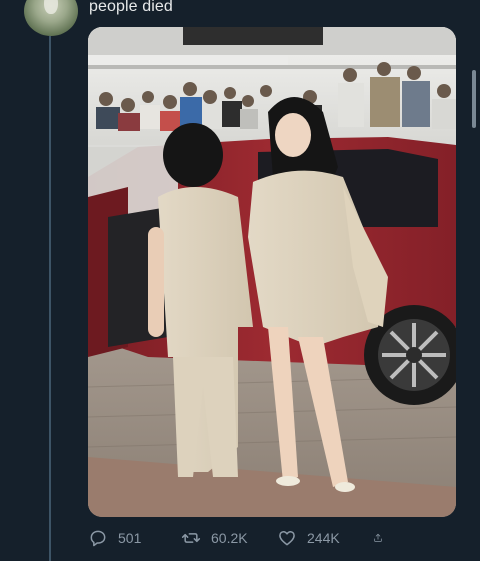 The width and height of the screenshot is (480, 561). I want to click on like-button: 244K, so click(325, 538).